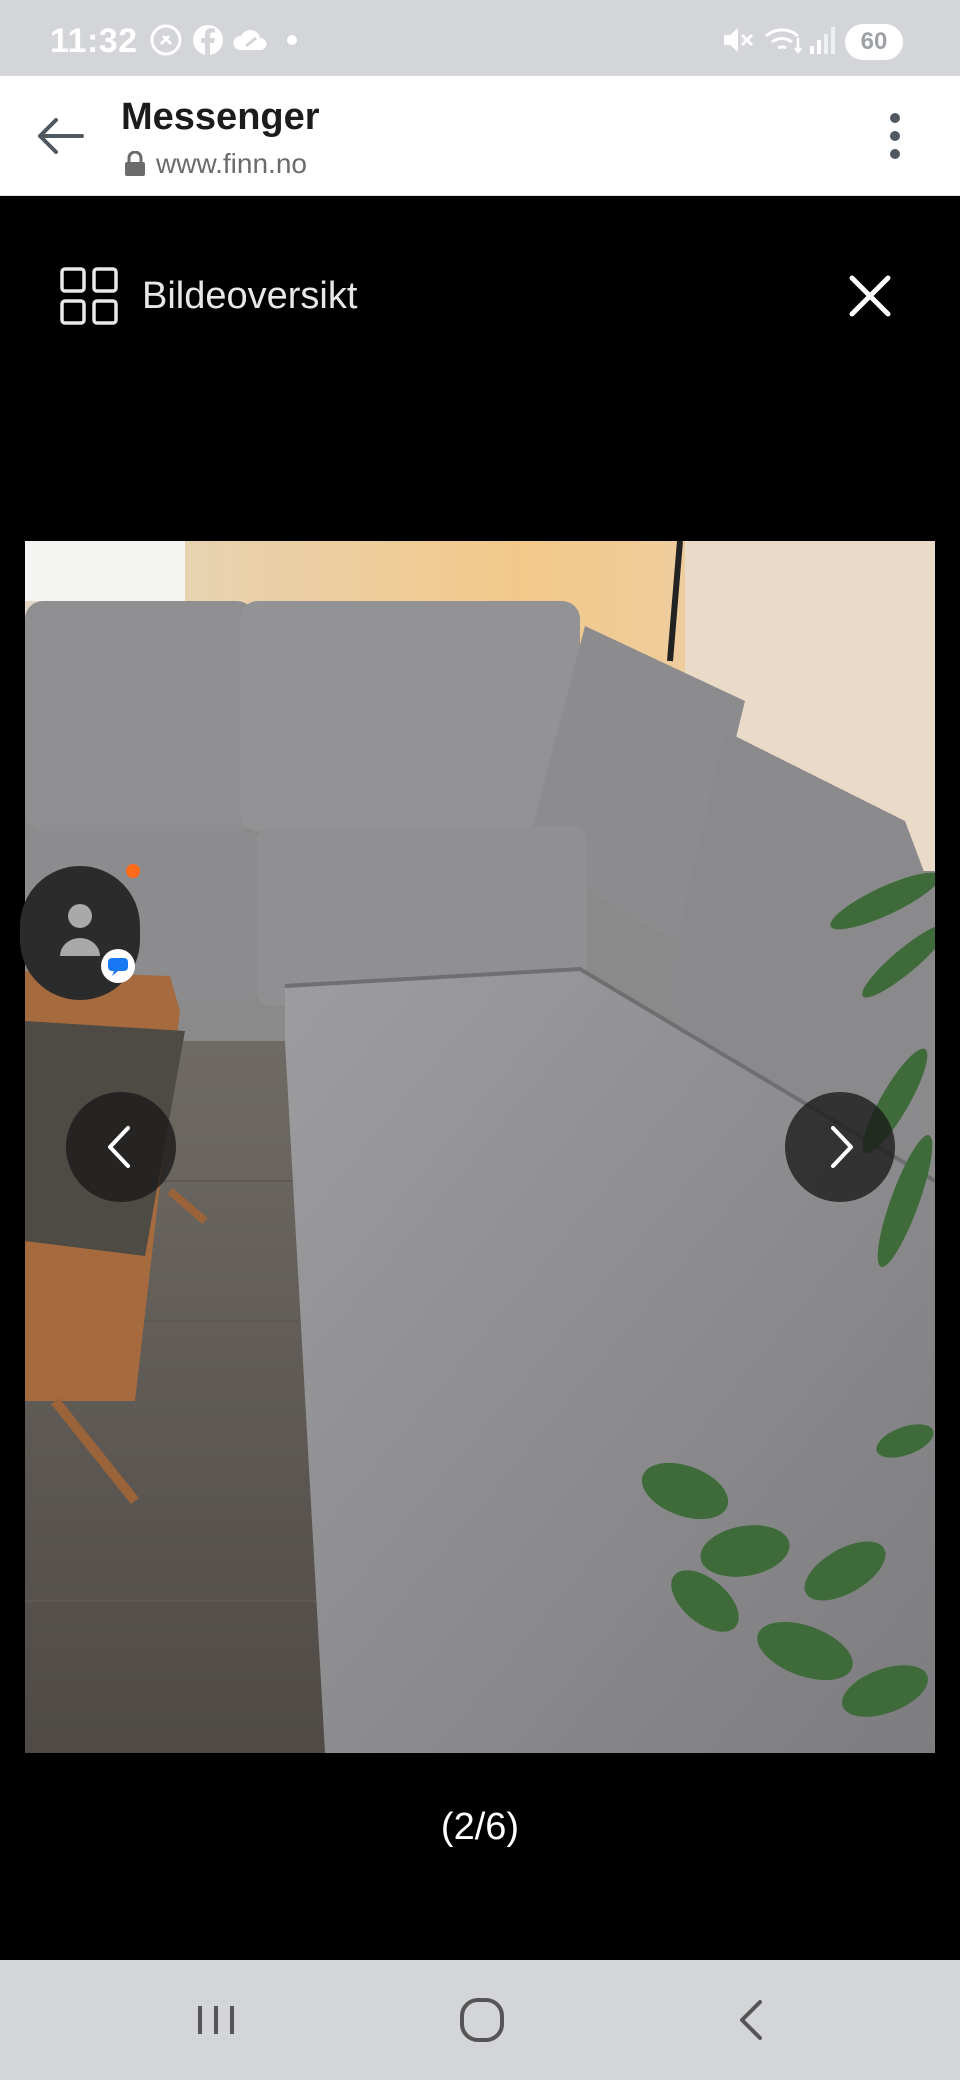 This screenshot has width=960, height=2080. I want to click on notification-dot, so click(133, 871).